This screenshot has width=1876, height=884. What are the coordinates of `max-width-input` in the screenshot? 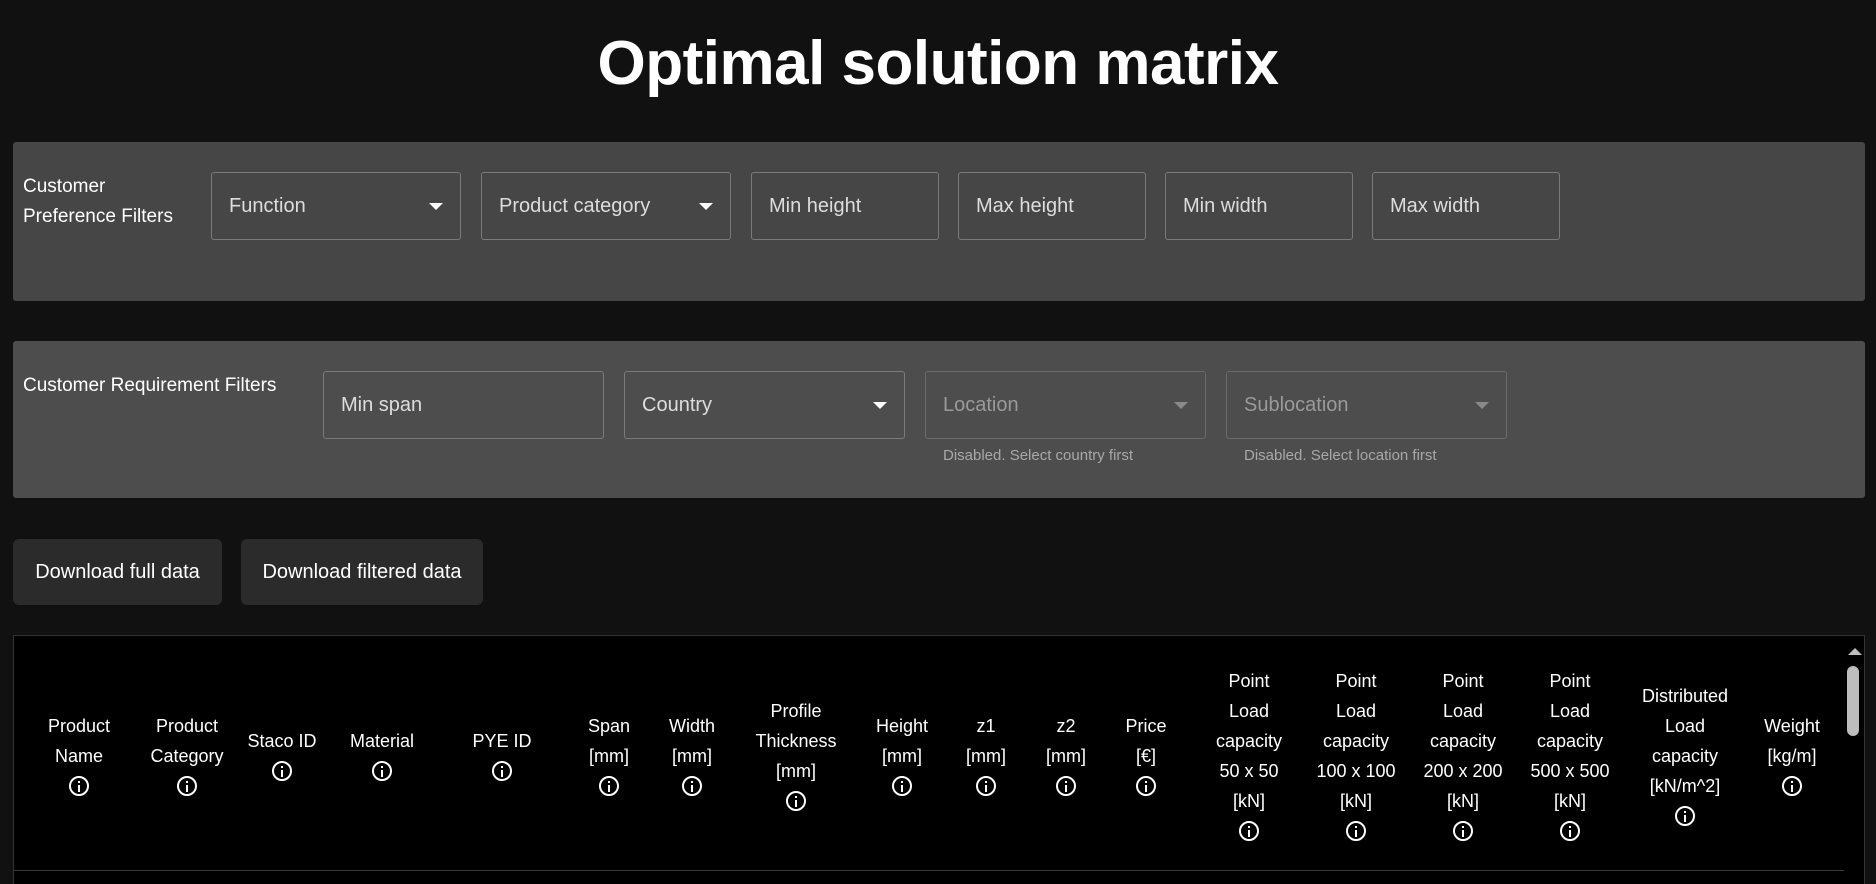 It's located at (1466, 206).